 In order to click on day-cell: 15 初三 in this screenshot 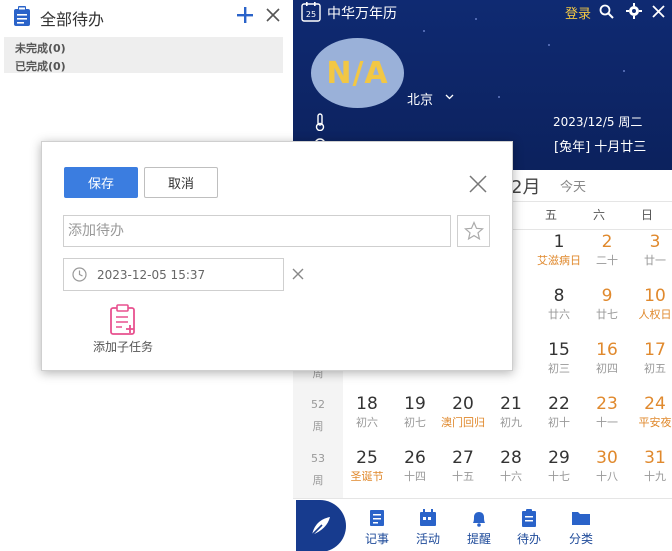, I will do `click(559, 361)`.